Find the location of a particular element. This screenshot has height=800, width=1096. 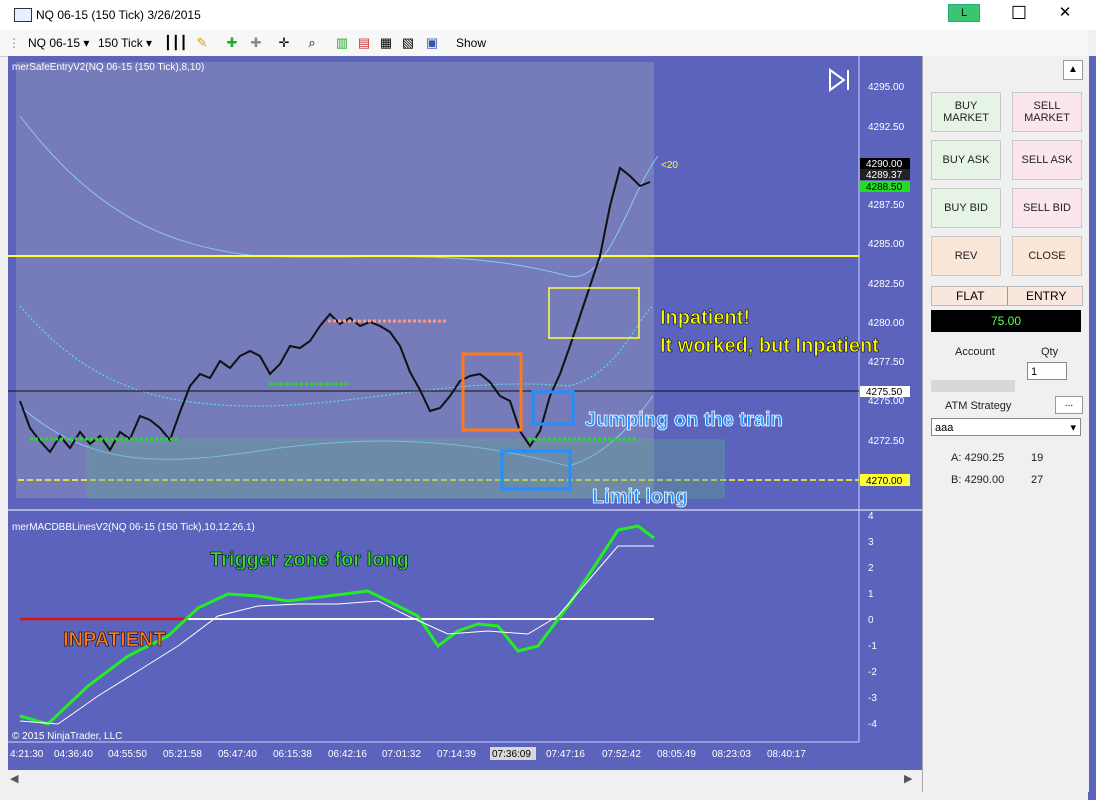

time-tick: 08:23:03 is located at coordinates (731, 754).